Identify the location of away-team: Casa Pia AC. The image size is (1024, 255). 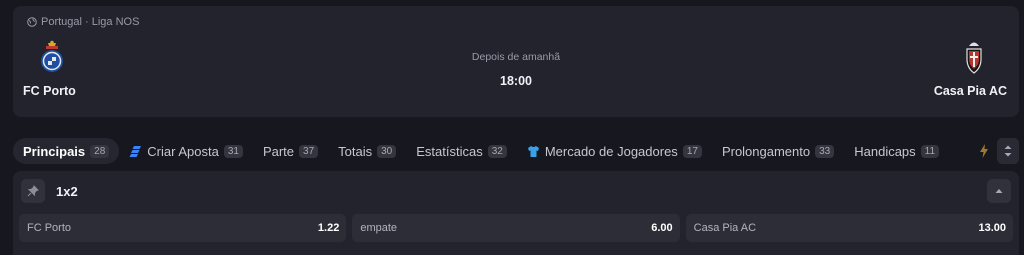
(962, 69).